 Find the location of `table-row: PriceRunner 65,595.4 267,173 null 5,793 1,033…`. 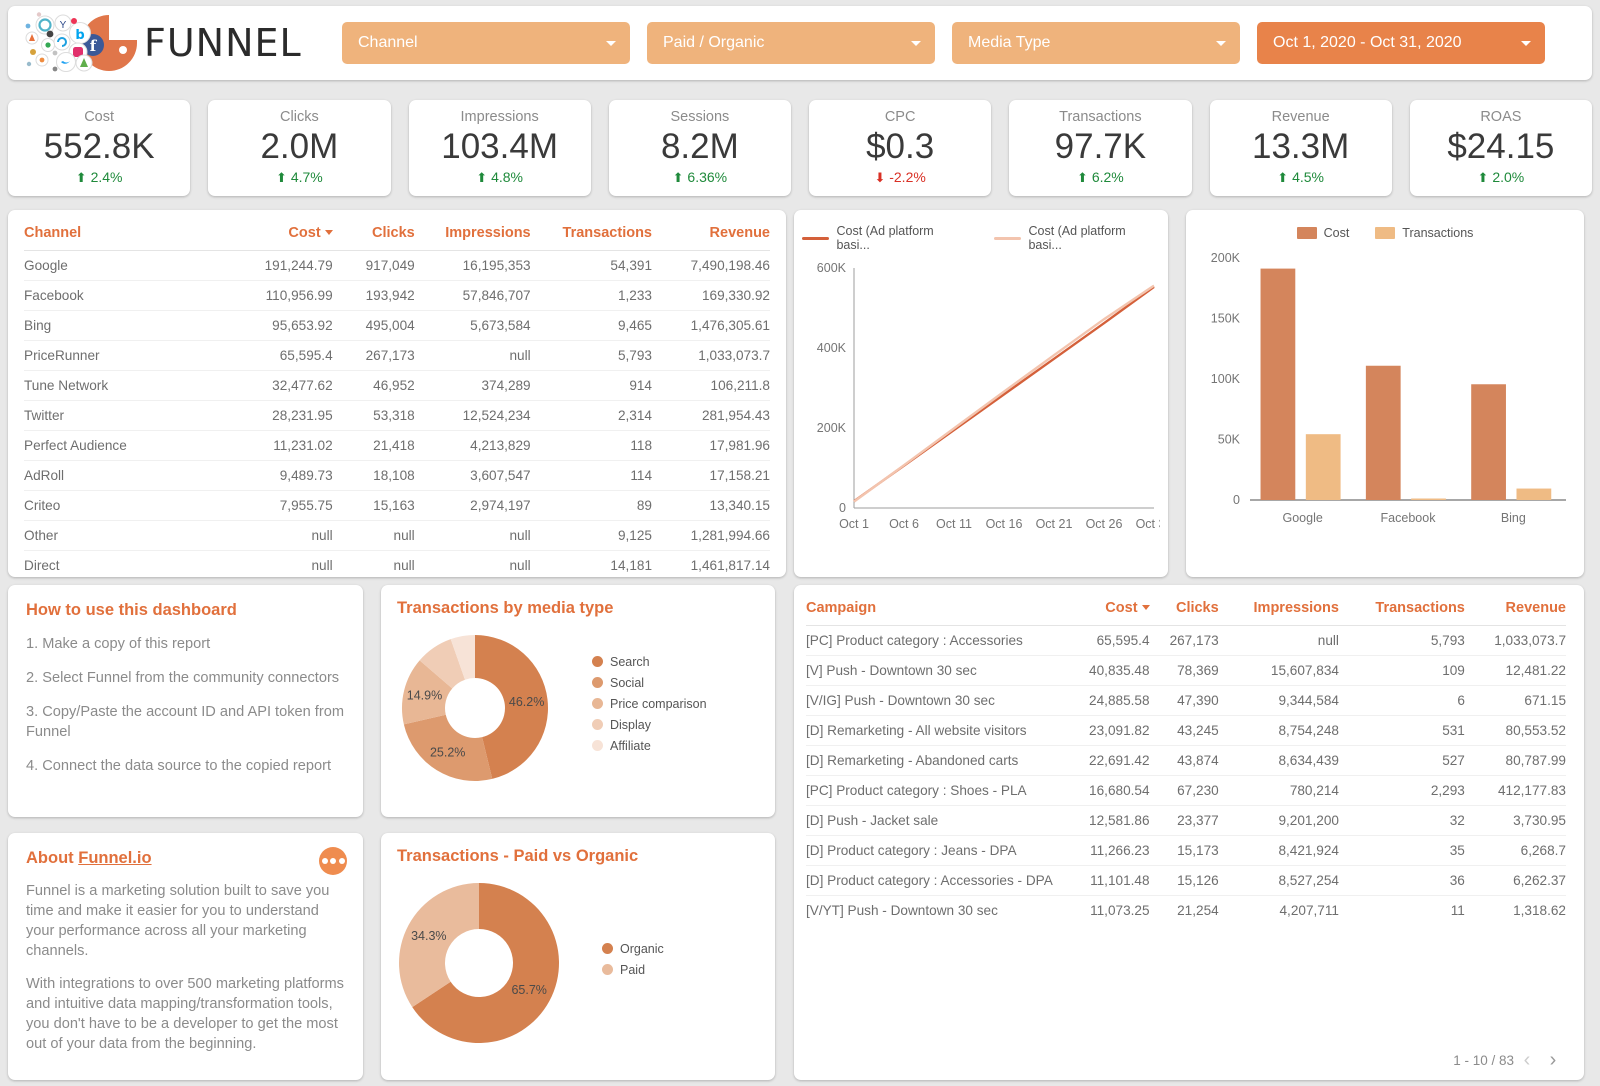

table-row: PriceRunner 65,595.4 267,173 null 5,793 1,033… is located at coordinates (397, 355).